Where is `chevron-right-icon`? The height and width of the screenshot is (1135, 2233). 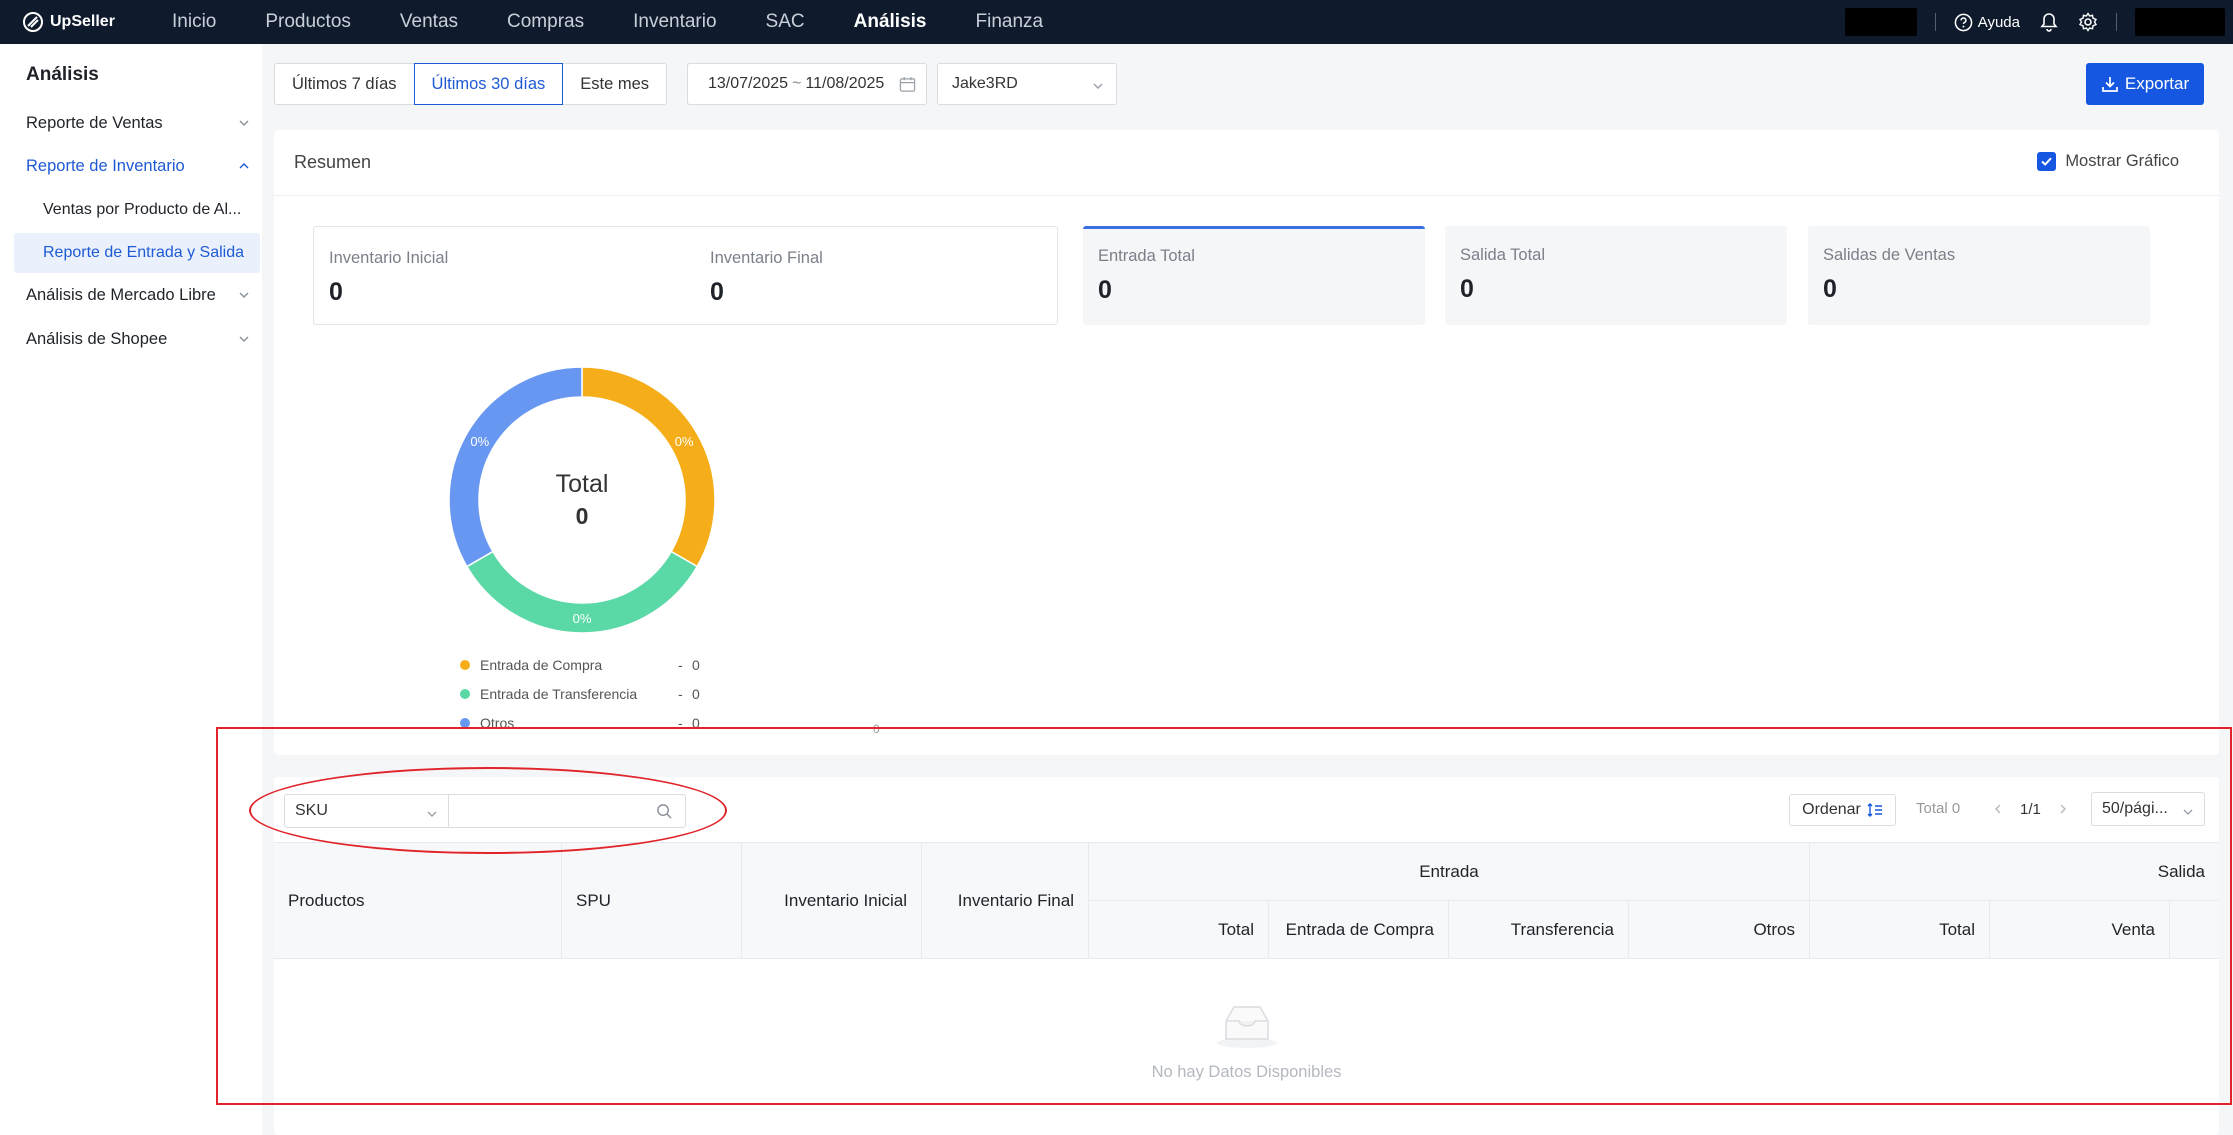
chevron-right-icon is located at coordinates (2063, 809).